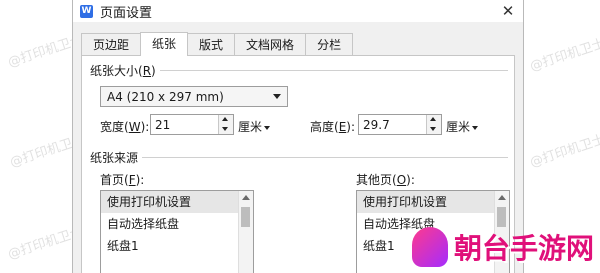  I want to click on tab-margins: 页边距, so click(111, 44).